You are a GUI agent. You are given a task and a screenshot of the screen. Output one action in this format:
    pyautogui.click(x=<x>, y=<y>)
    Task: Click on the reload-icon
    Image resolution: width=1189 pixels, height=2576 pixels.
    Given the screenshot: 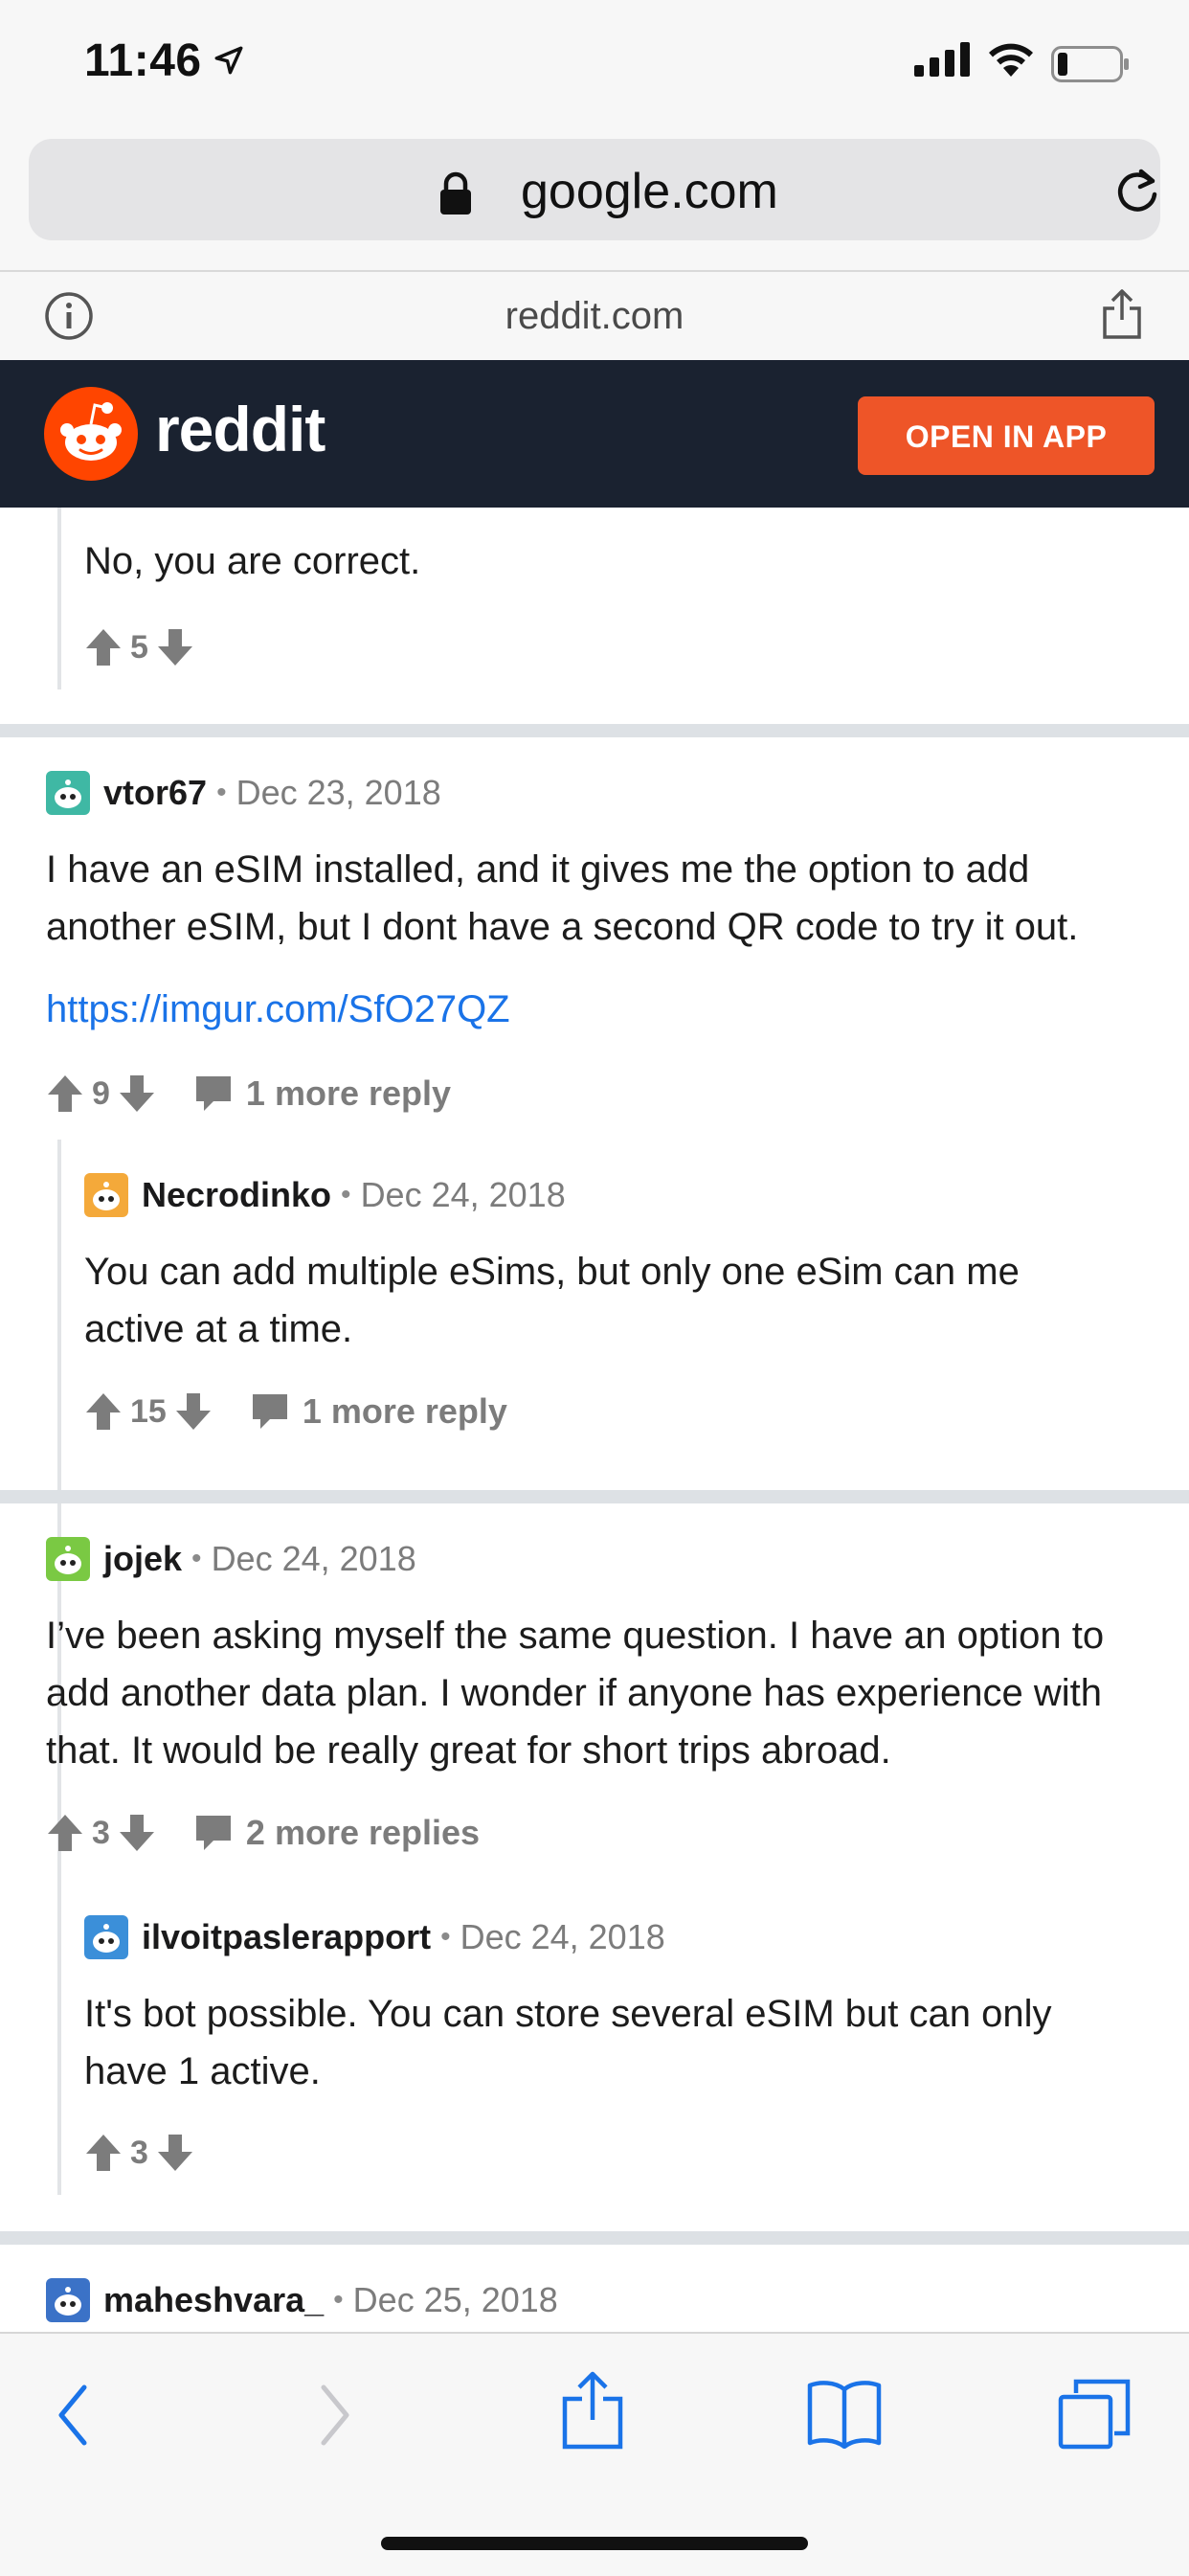 What is the action you would take?
    pyautogui.click(x=1137, y=192)
    